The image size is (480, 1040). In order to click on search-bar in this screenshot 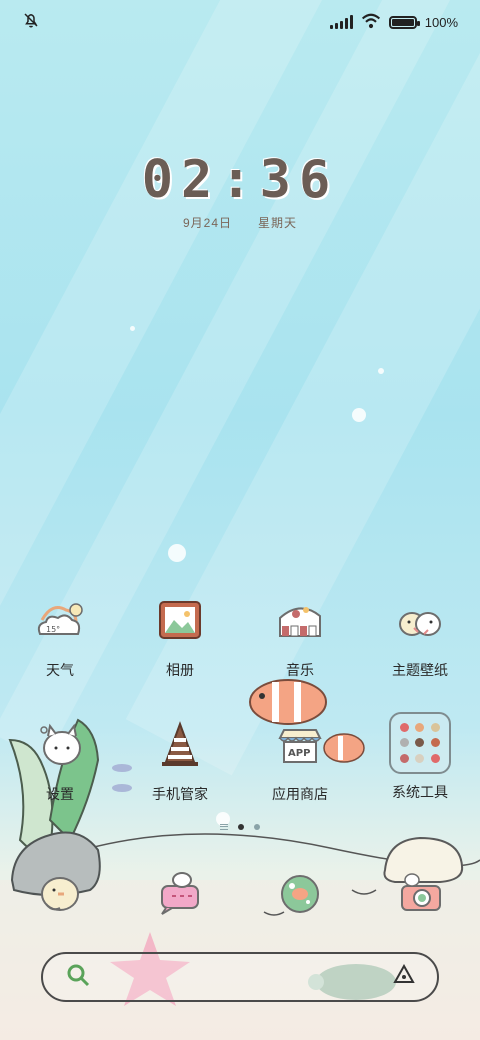, I will do `click(240, 977)`.